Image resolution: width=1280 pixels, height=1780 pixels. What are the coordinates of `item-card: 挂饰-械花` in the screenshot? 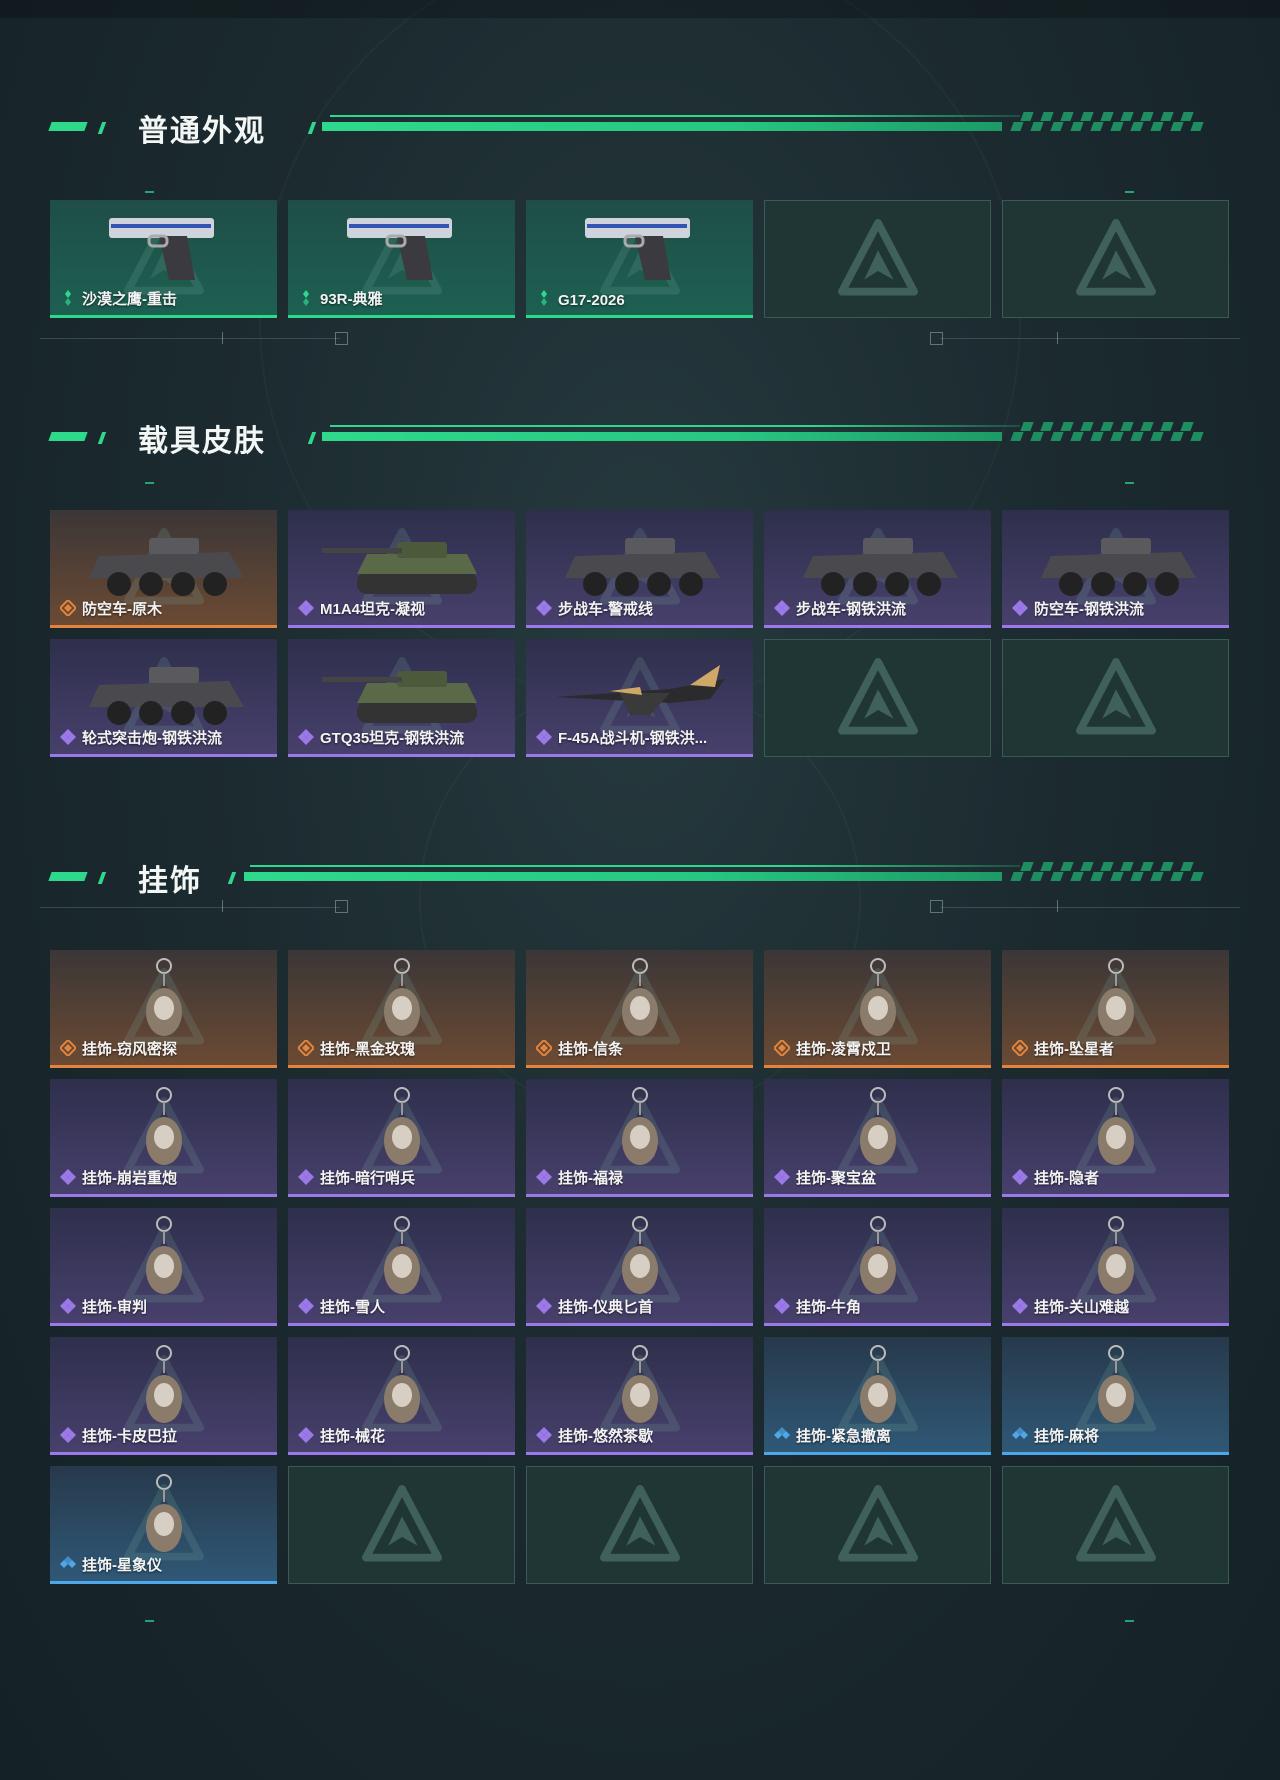 It's located at (401, 1396).